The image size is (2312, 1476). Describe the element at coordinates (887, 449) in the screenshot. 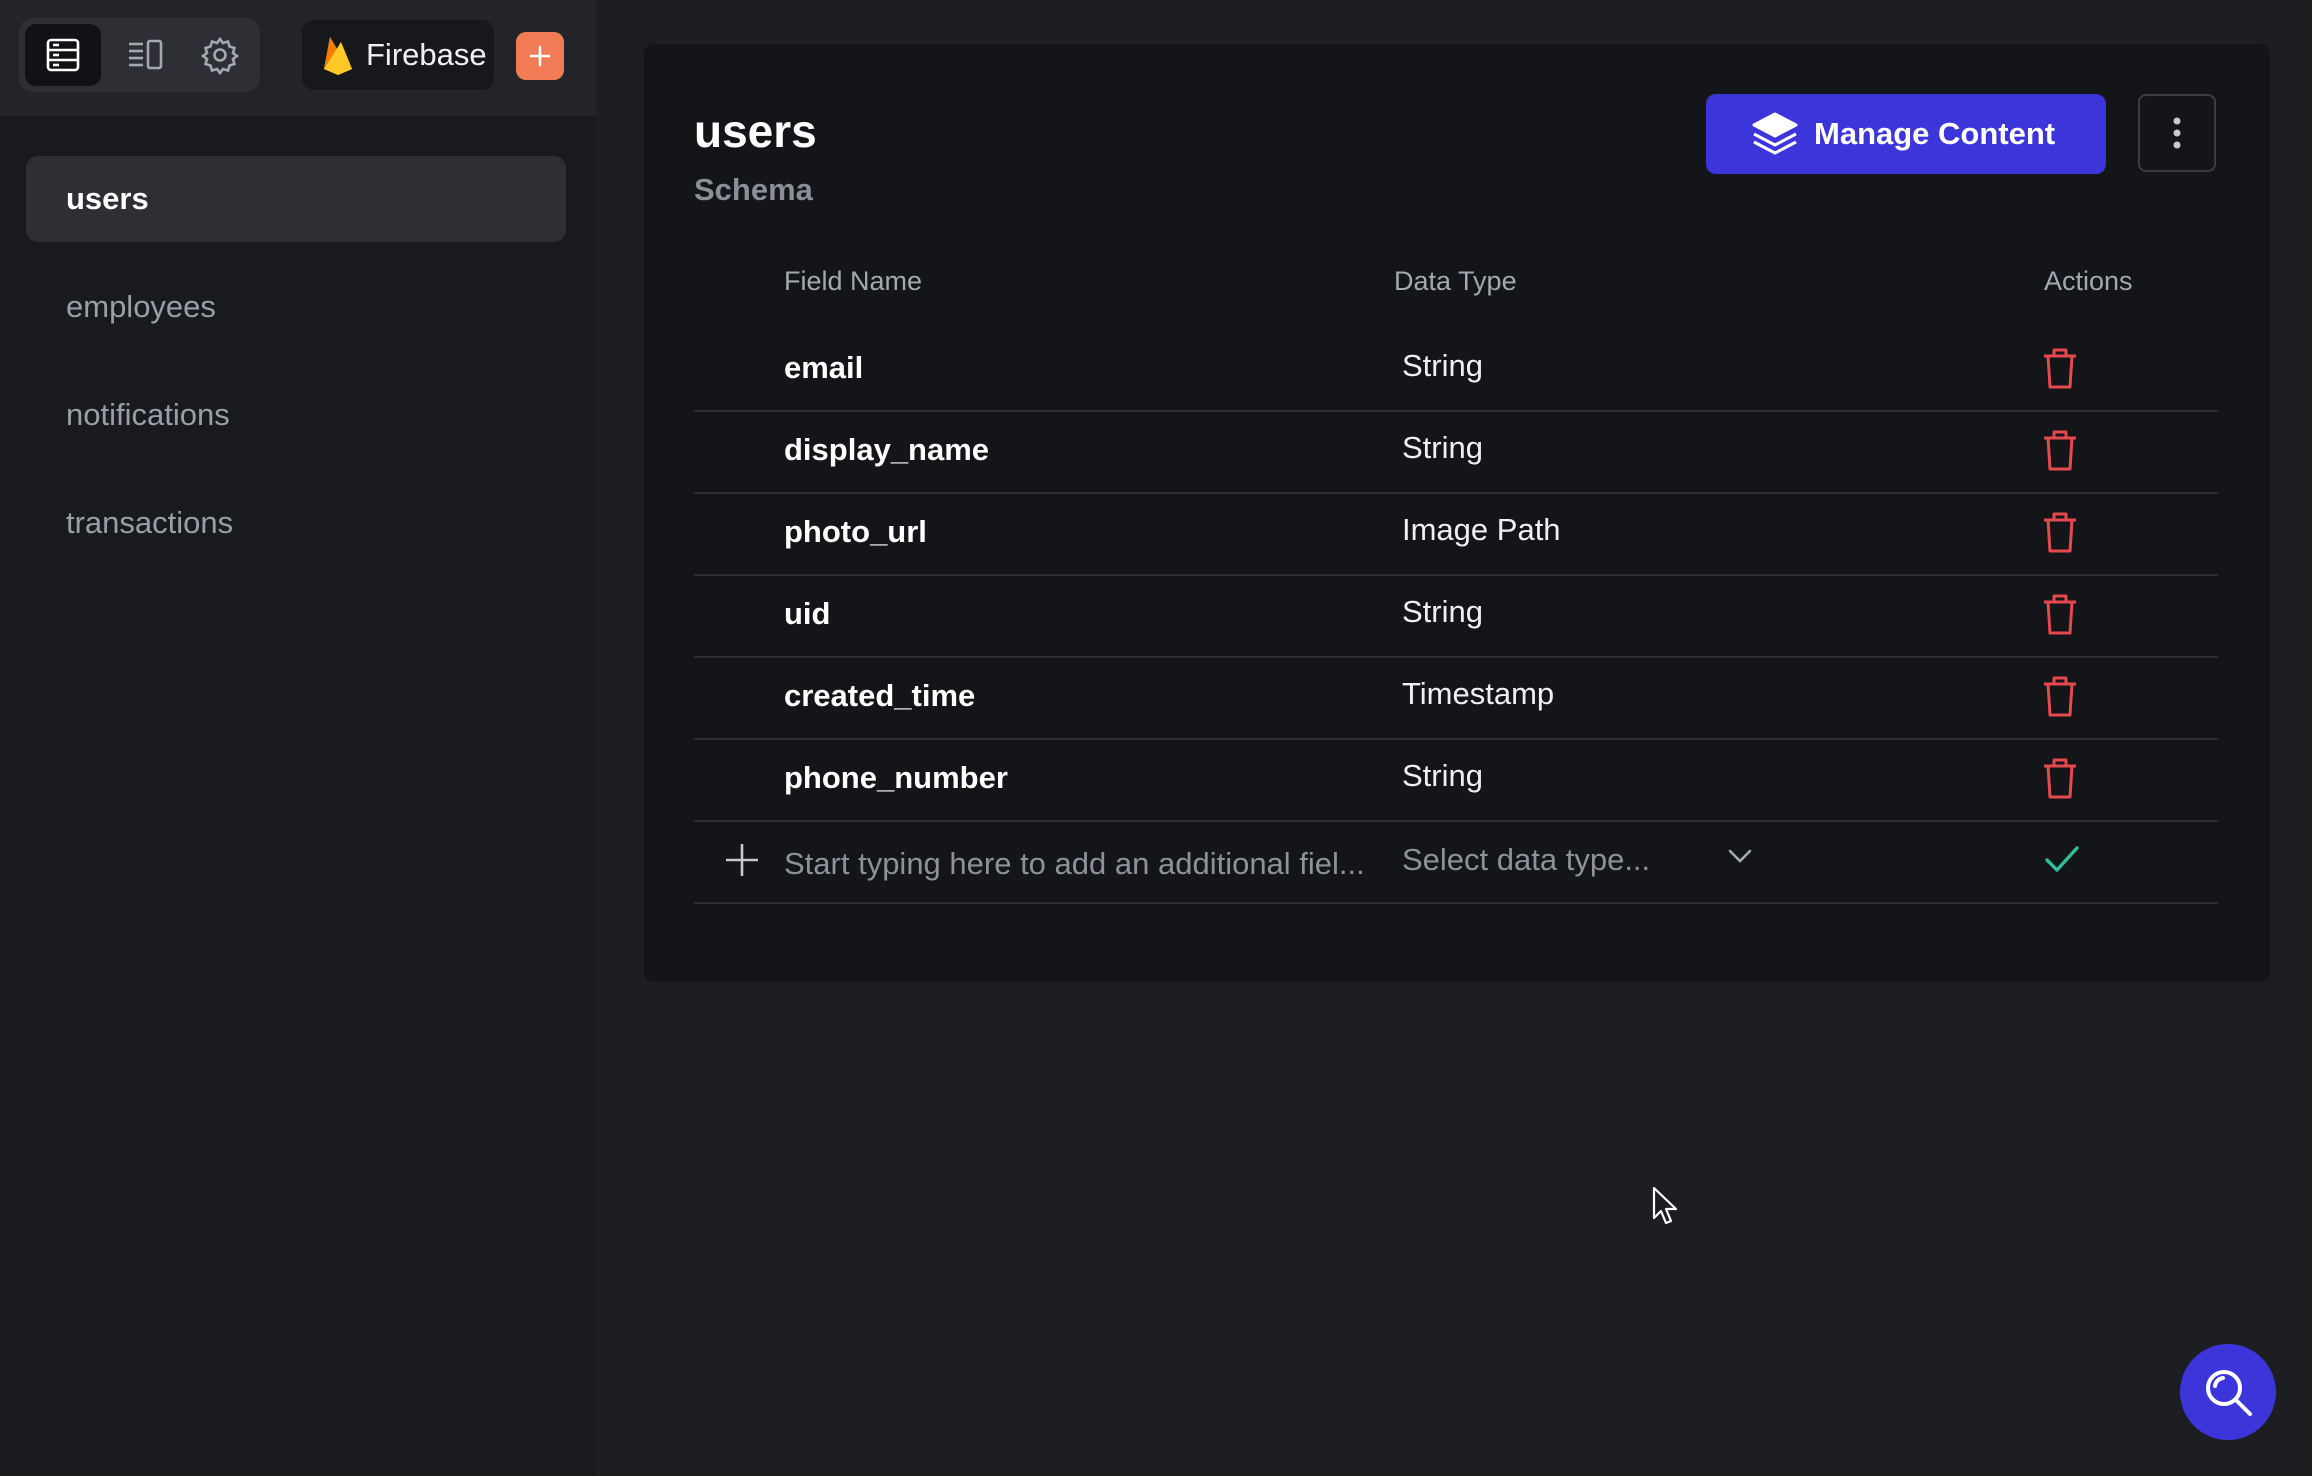

I see `field-name: display_name` at that location.